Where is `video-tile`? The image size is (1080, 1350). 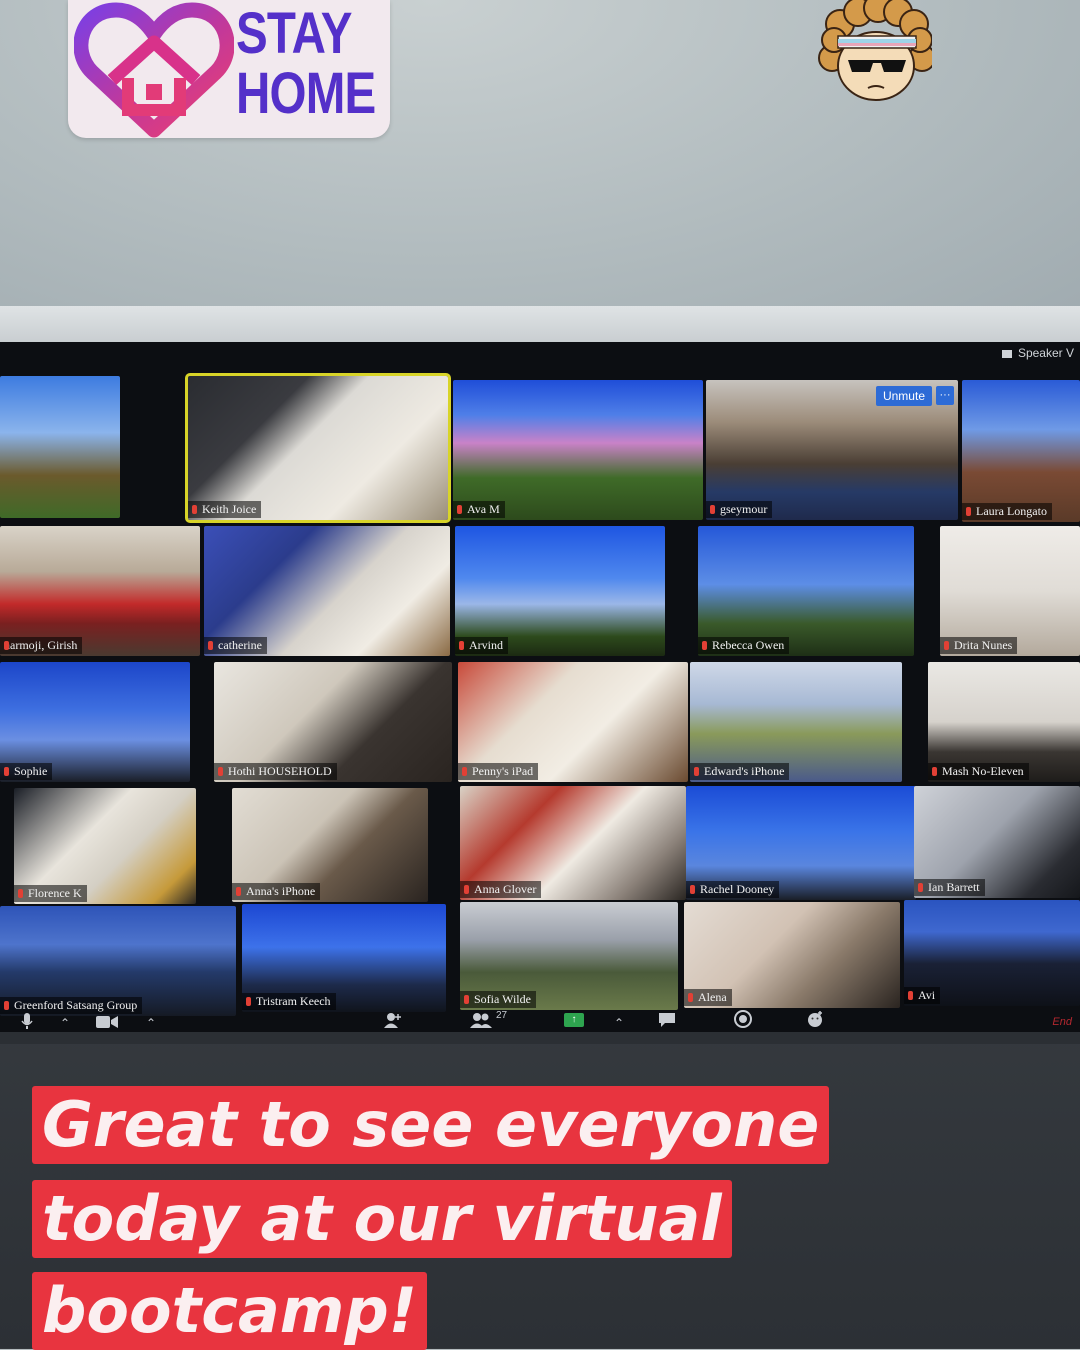 video-tile is located at coordinates (60, 447).